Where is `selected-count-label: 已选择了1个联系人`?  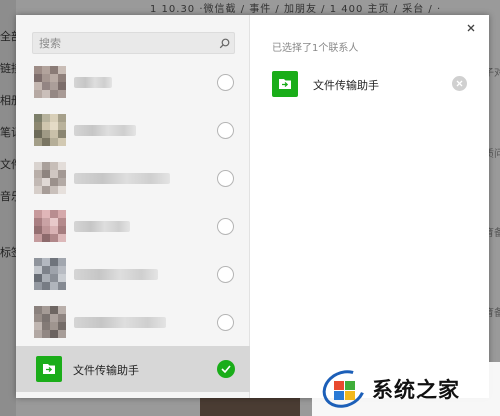 selected-count-label: 已选择了1个联系人 is located at coordinates (315, 48).